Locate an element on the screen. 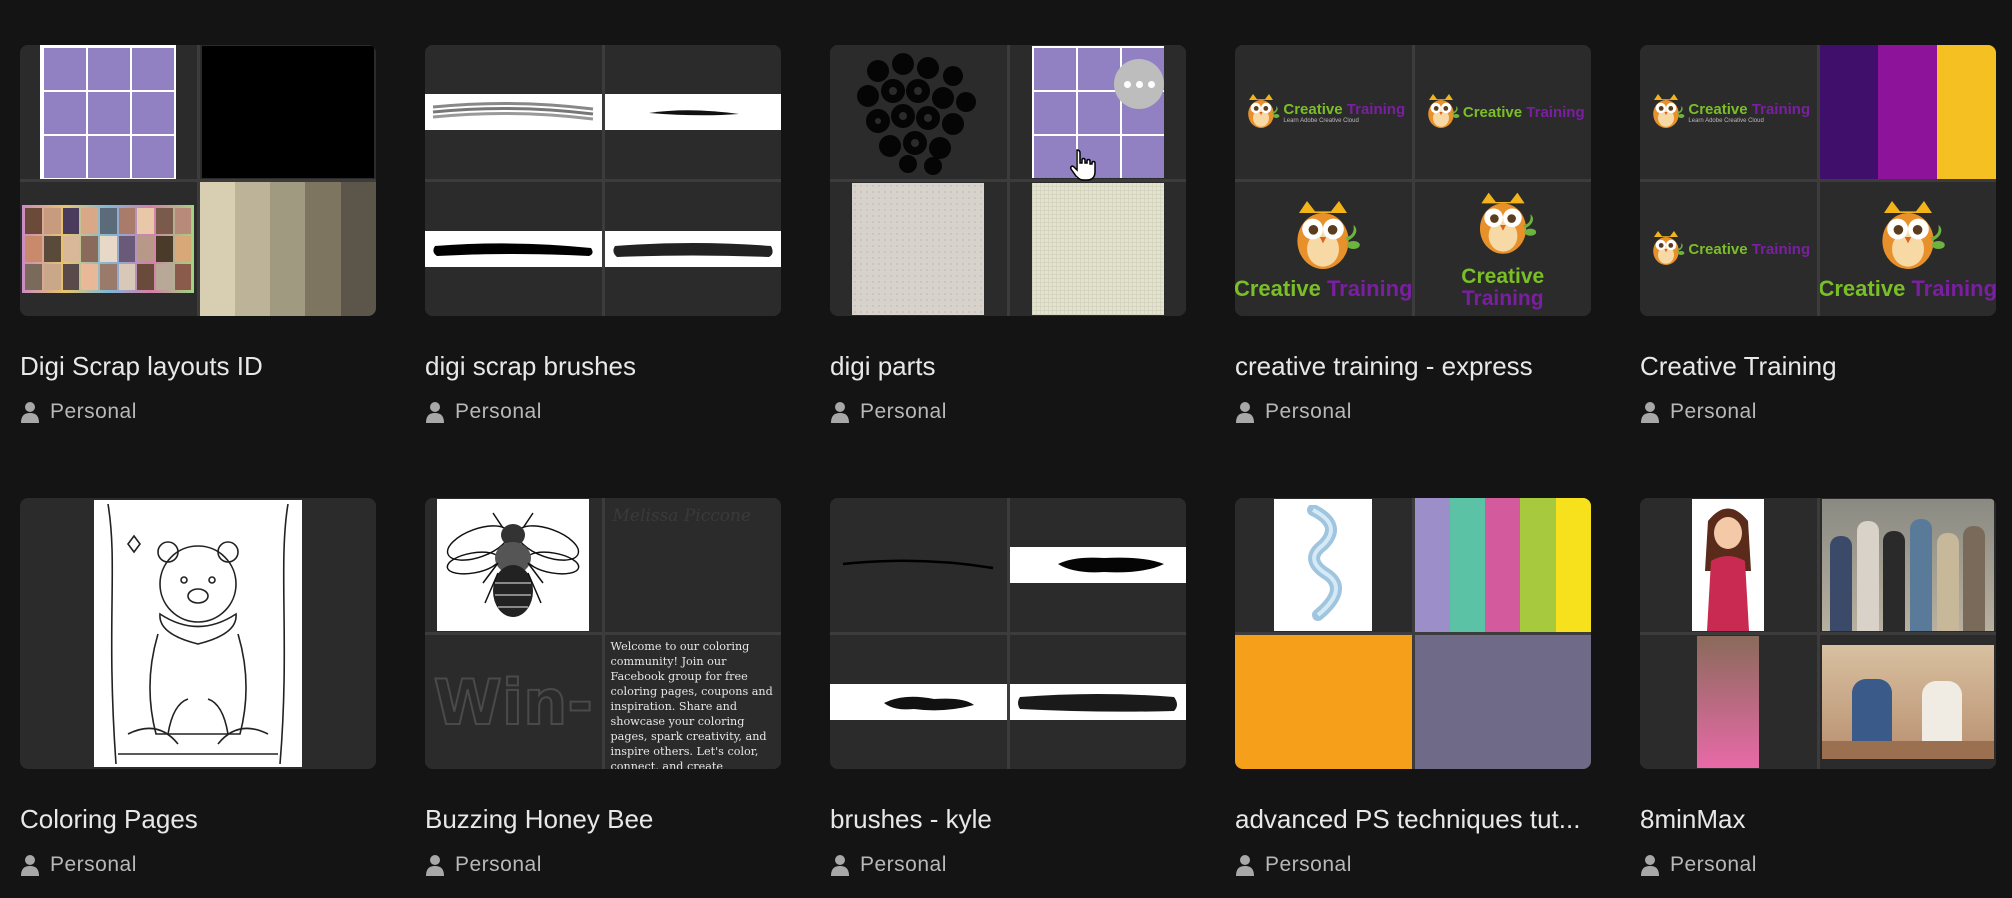 Image resolution: width=2012 pixels, height=898 pixels. library-card: Coloring Pages Personal is located at coordinates (198, 698).